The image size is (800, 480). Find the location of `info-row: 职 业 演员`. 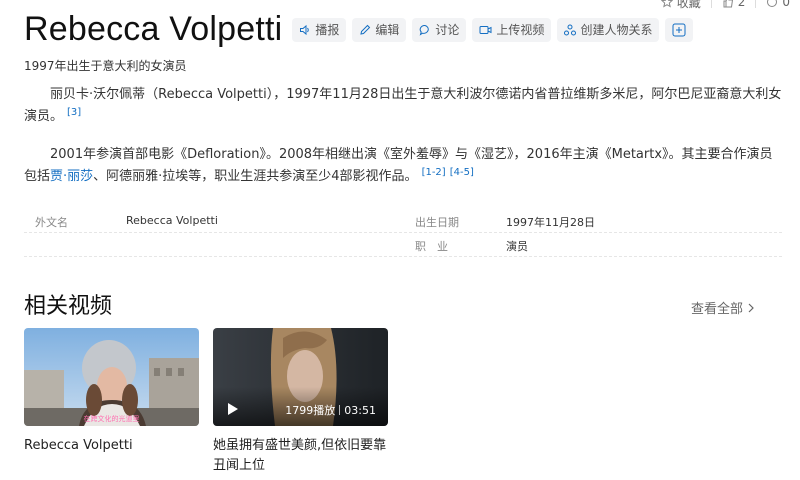

info-row: 职 业 演员 is located at coordinates (403, 245).